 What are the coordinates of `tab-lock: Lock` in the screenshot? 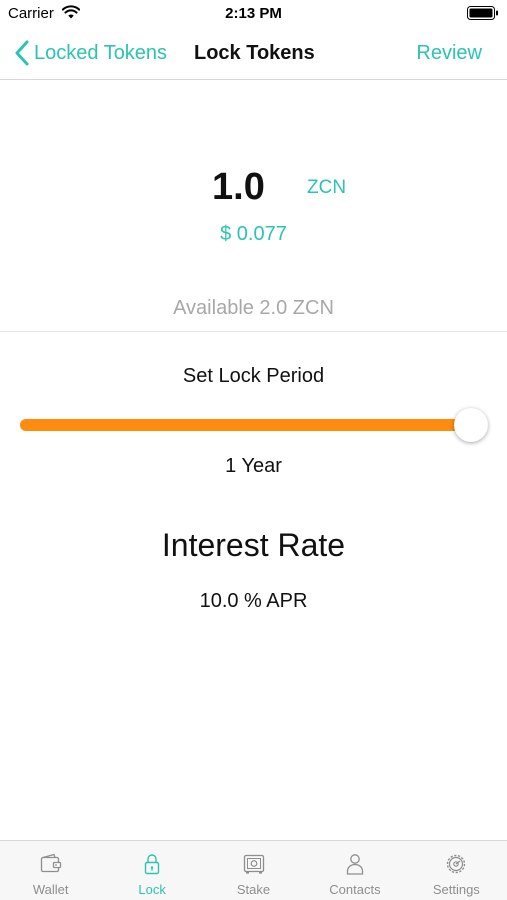 It's located at (151, 870).